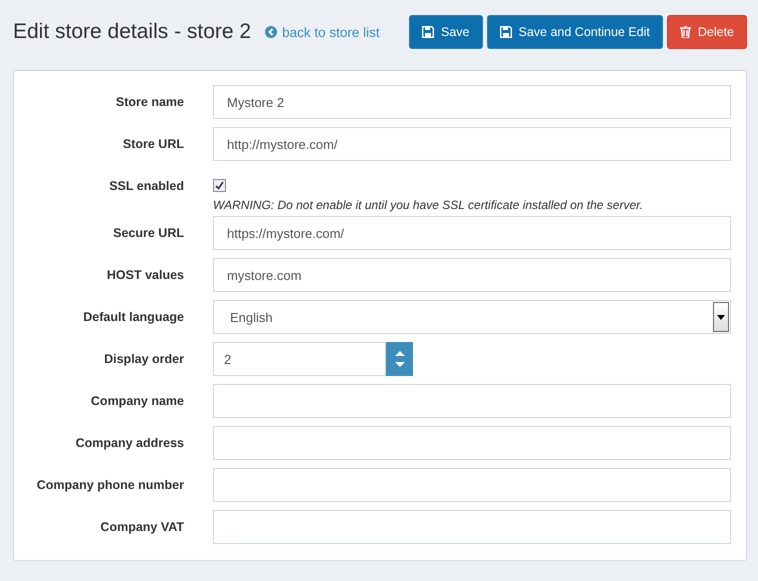 This screenshot has width=758, height=581. Describe the element at coordinates (143, 359) in the screenshot. I see `field-label: Display order` at that location.